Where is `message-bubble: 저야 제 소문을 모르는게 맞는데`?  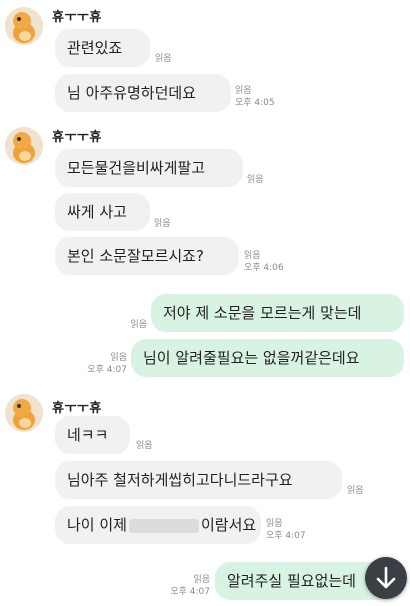 message-bubble: 저야 제 소문을 모르는게 맞는데 is located at coordinates (277, 313).